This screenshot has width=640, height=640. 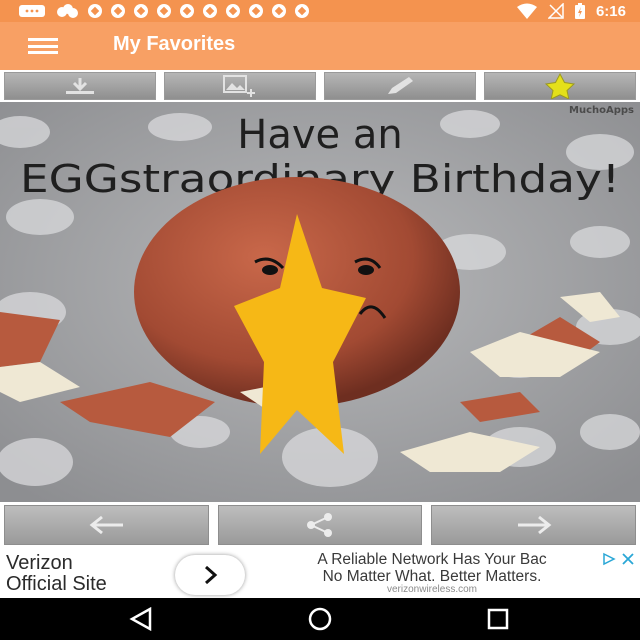 I want to click on ad-url: verizonwireless.com, so click(x=432, y=589).